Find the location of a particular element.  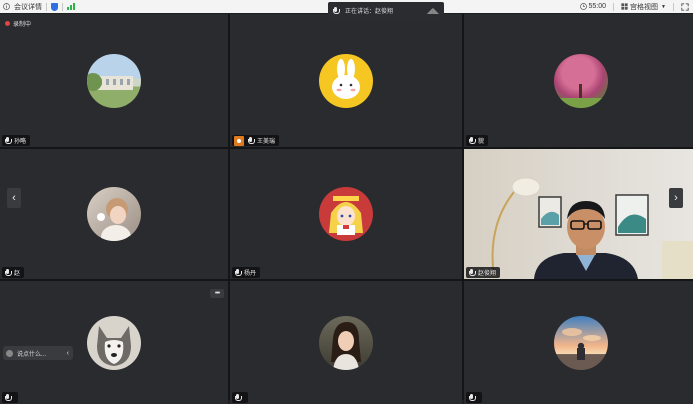

host-icon is located at coordinates (239, 140).